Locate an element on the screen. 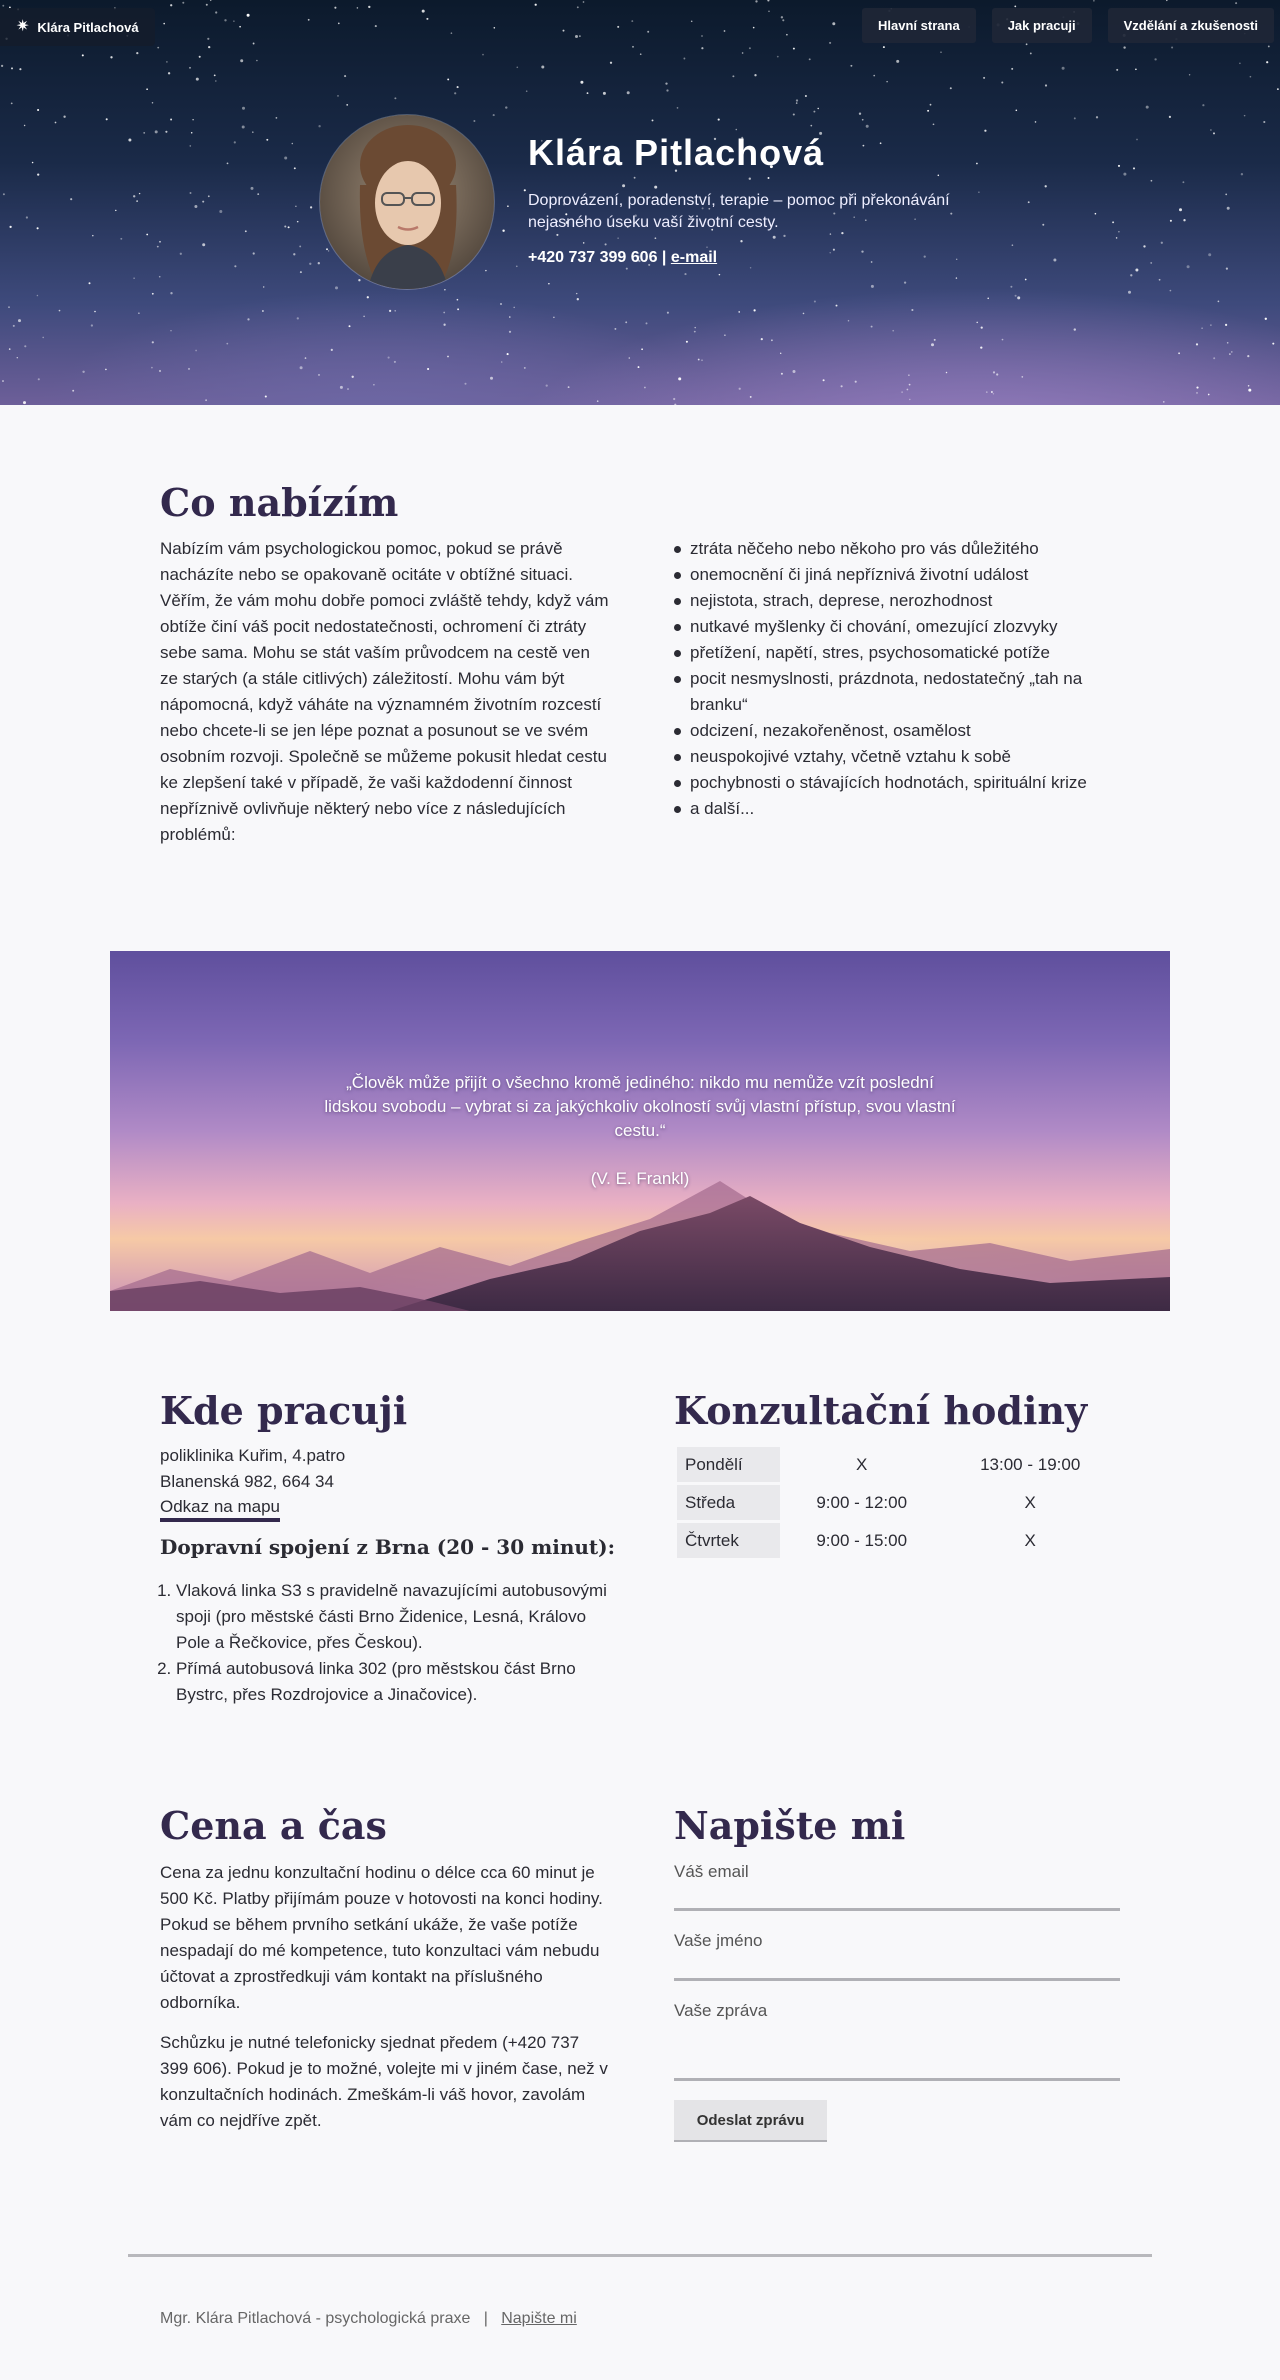 The image size is (1280, 2380). price-title: Cena a čas is located at coordinates (273, 1825).